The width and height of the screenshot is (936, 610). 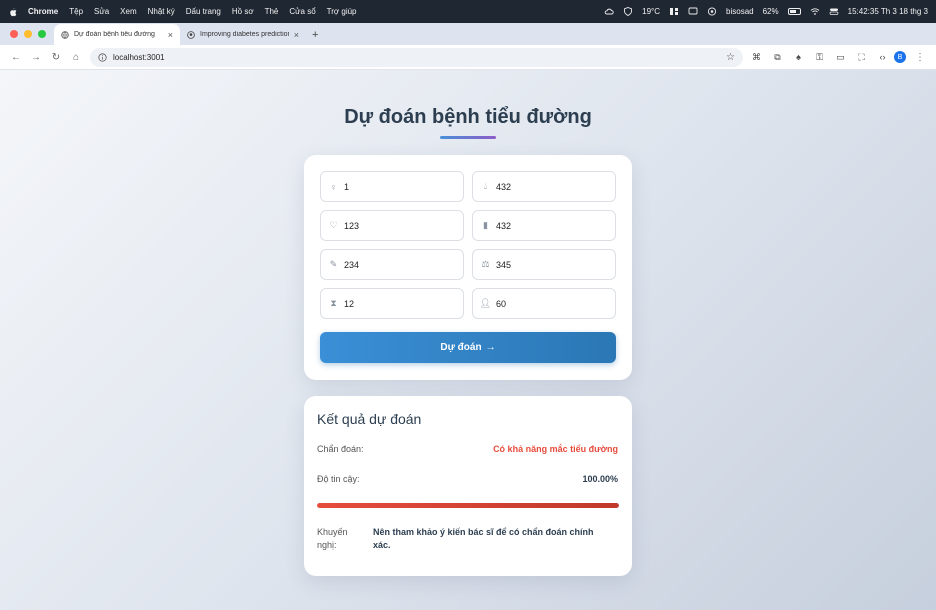 What do you see at coordinates (544, 186) in the screenshot?
I see `glucose-field: 💧︎ 432` at bounding box center [544, 186].